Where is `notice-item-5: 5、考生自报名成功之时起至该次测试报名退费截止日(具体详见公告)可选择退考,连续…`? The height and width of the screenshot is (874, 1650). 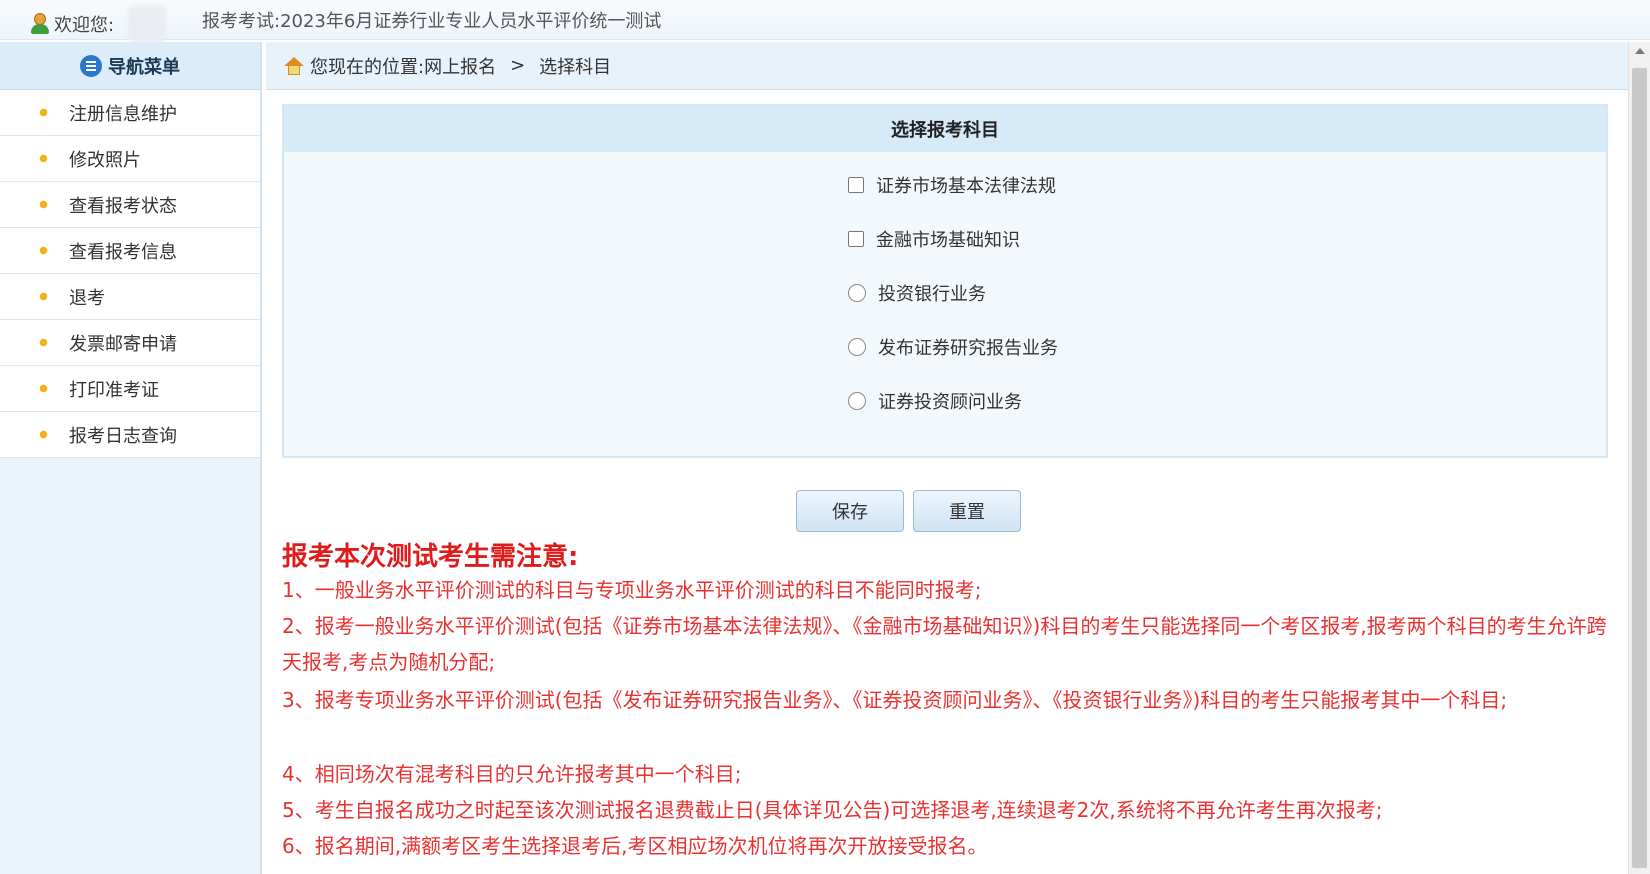
notice-item-5: 5、考生自报名成功之时起至该次测试报名退费截止日(具体详见公告)可选择退考,连续… is located at coordinates (832, 810).